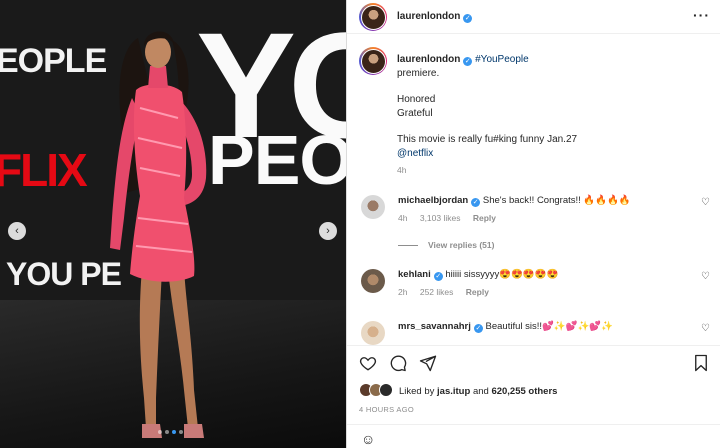 The width and height of the screenshot is (720, 448). I want to click on comment-meta: 2h 252 likes Reply, so click(448, 292).